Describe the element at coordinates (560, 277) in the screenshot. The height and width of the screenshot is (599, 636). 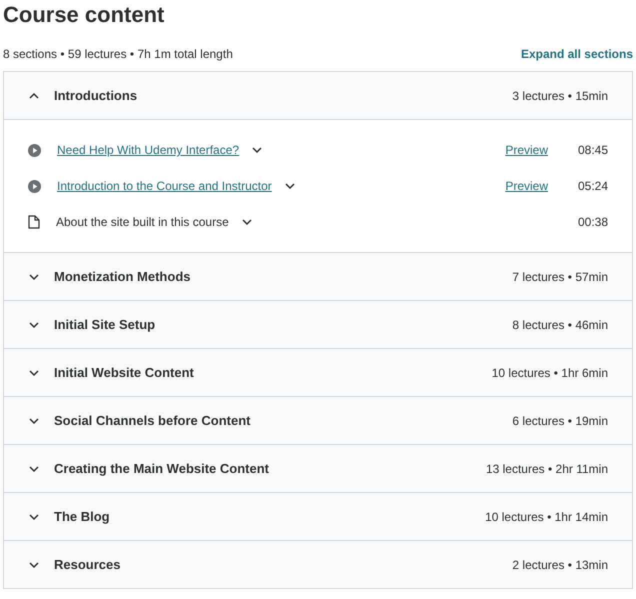
I see `section-meta: 7 lectures • 57min` at that location.